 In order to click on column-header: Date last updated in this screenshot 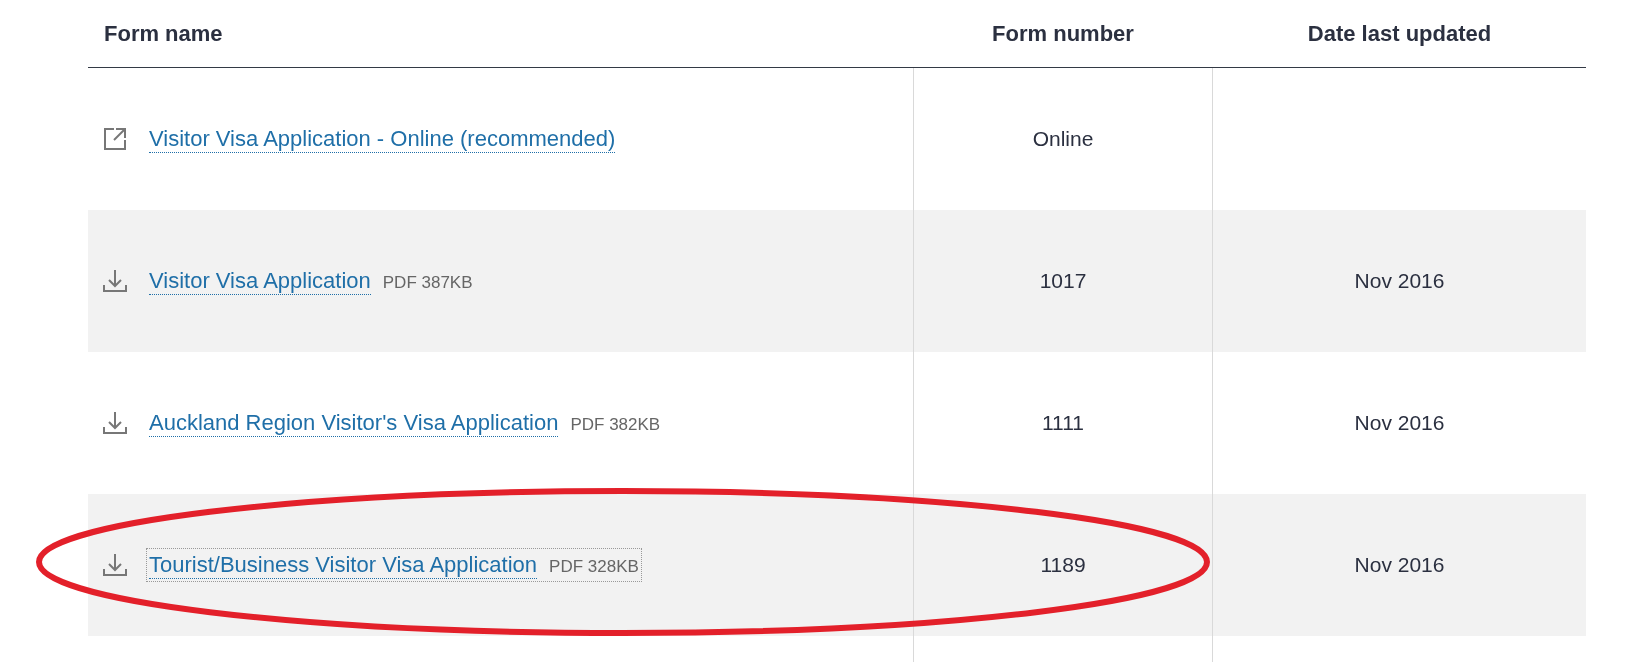, I will do `click(1399, 34)`.